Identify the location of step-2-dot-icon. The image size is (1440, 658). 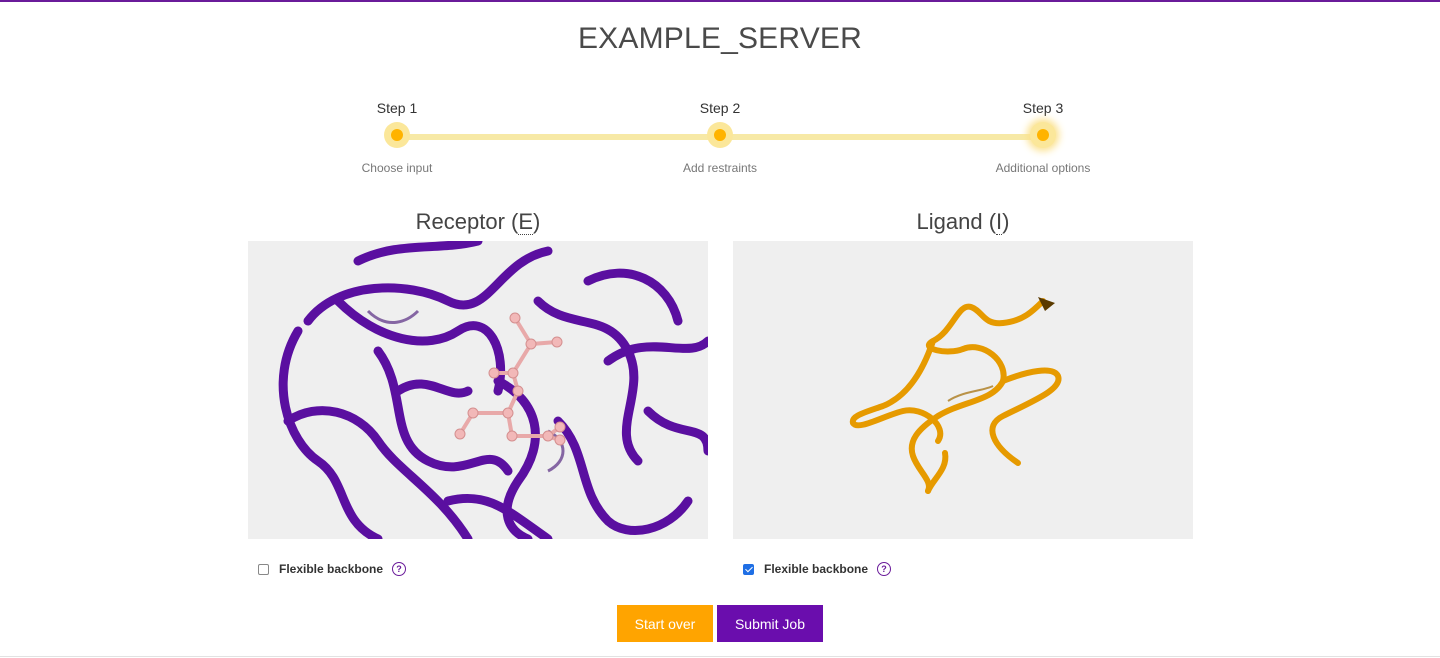
(720, 135).